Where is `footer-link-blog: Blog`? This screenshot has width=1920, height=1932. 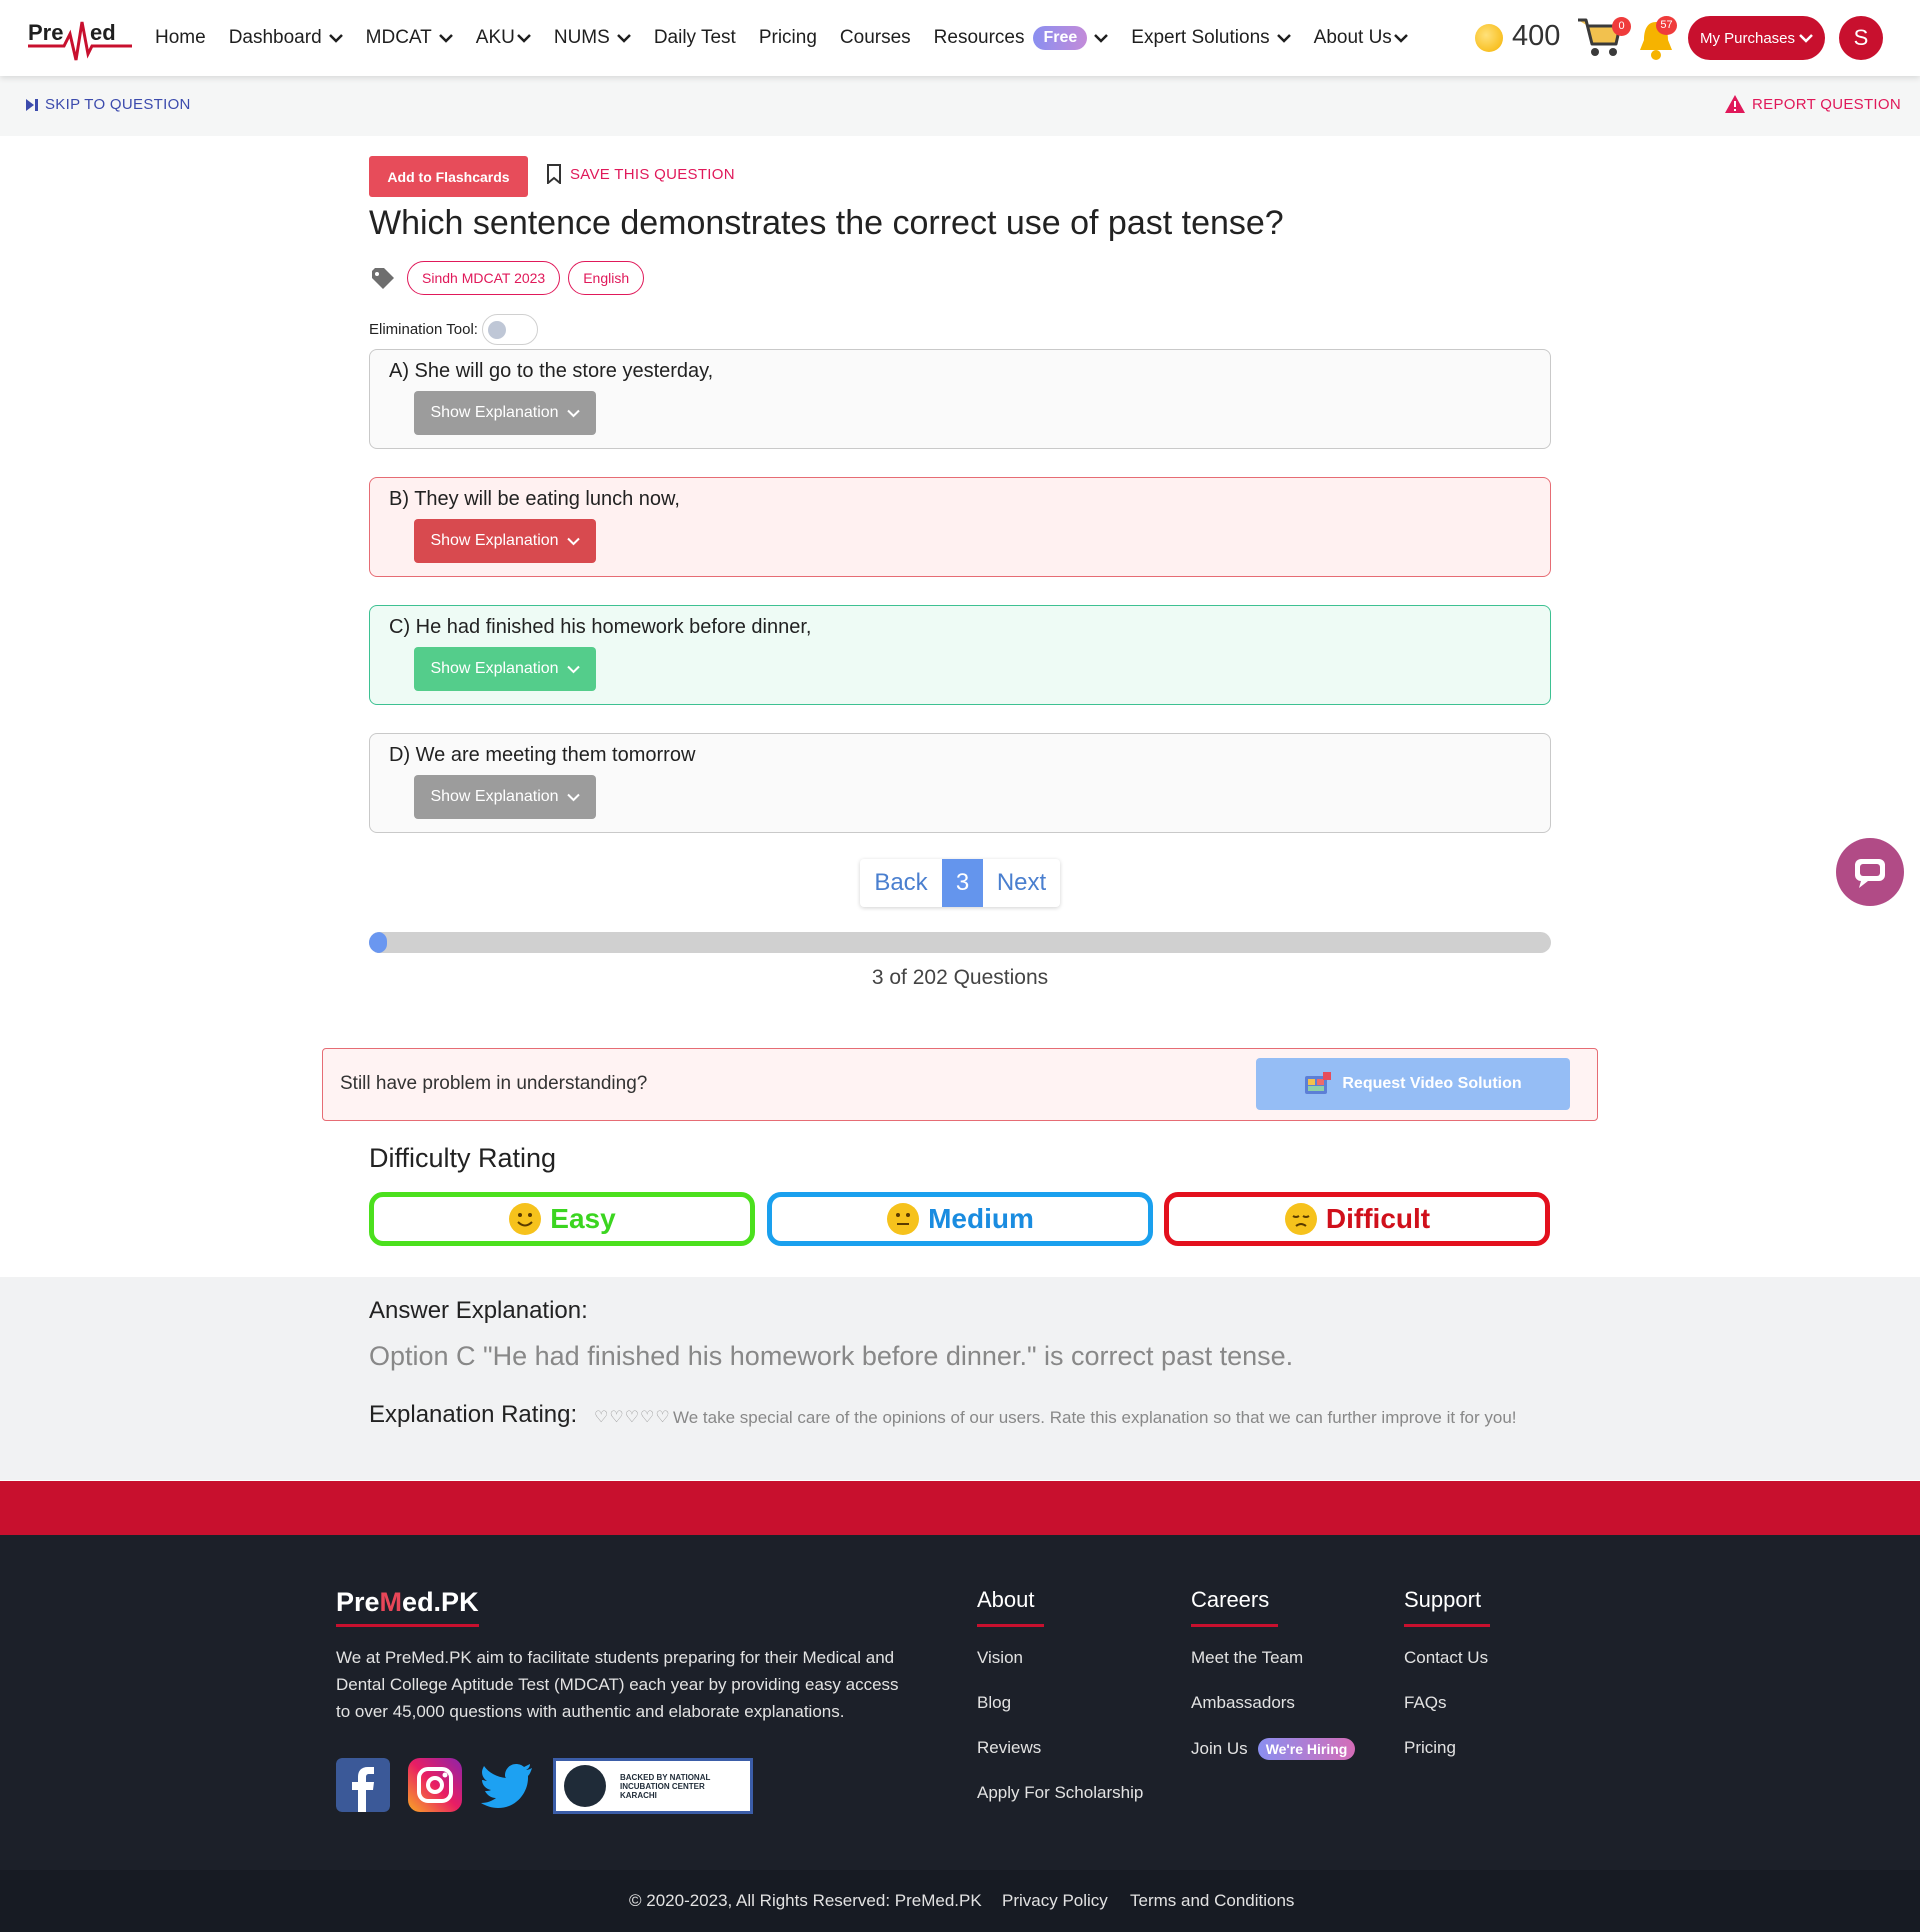 footer-link-blog: Blog is located at coordinates (994, 1703).